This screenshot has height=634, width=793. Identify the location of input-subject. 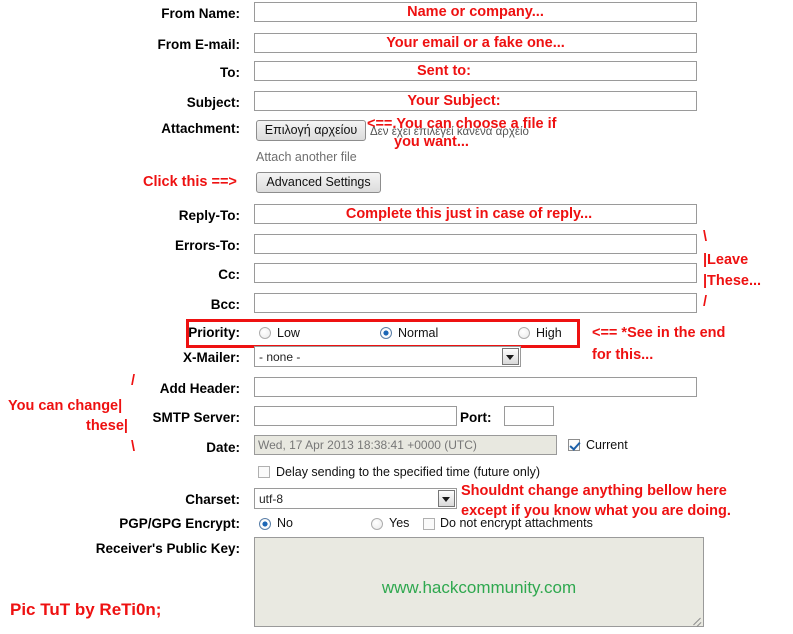
(475, 101).